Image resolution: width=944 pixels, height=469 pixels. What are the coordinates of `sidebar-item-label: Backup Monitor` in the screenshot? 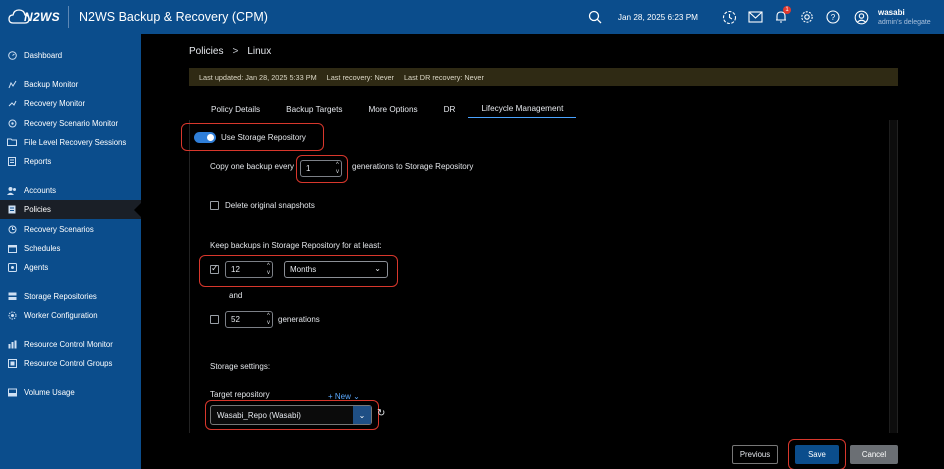 It's located at (51, 84).